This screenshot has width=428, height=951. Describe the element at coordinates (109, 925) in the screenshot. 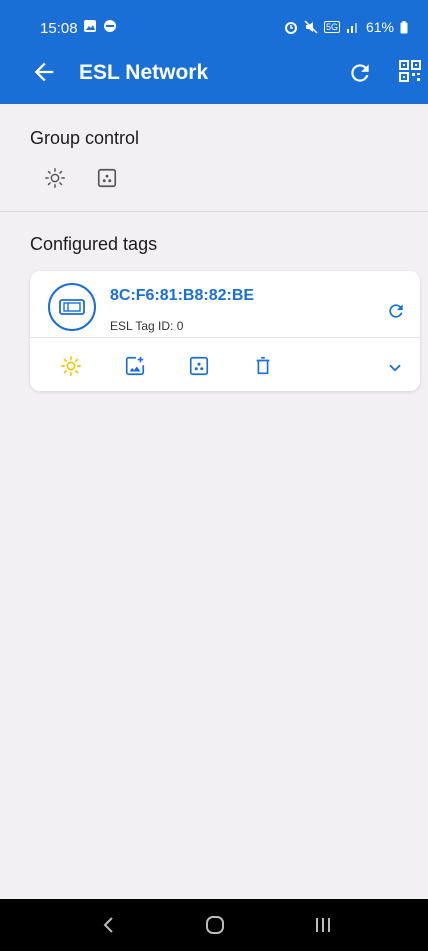

I see `nav-back-icon` at that location.